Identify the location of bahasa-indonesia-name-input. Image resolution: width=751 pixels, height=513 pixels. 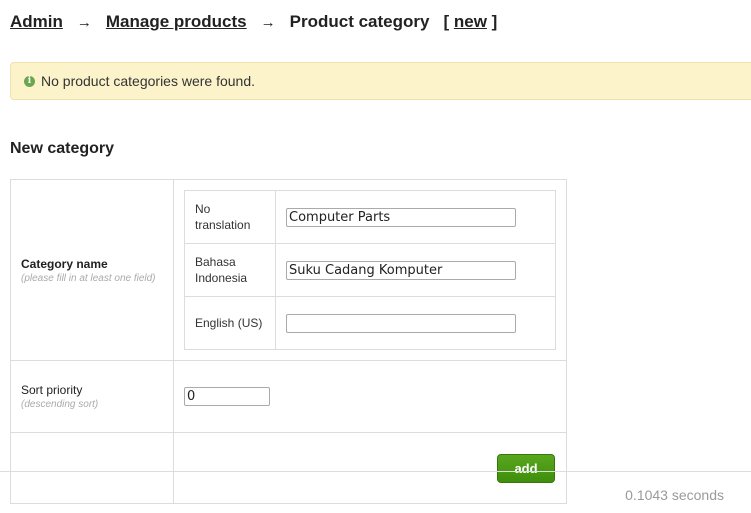
(401, 270).